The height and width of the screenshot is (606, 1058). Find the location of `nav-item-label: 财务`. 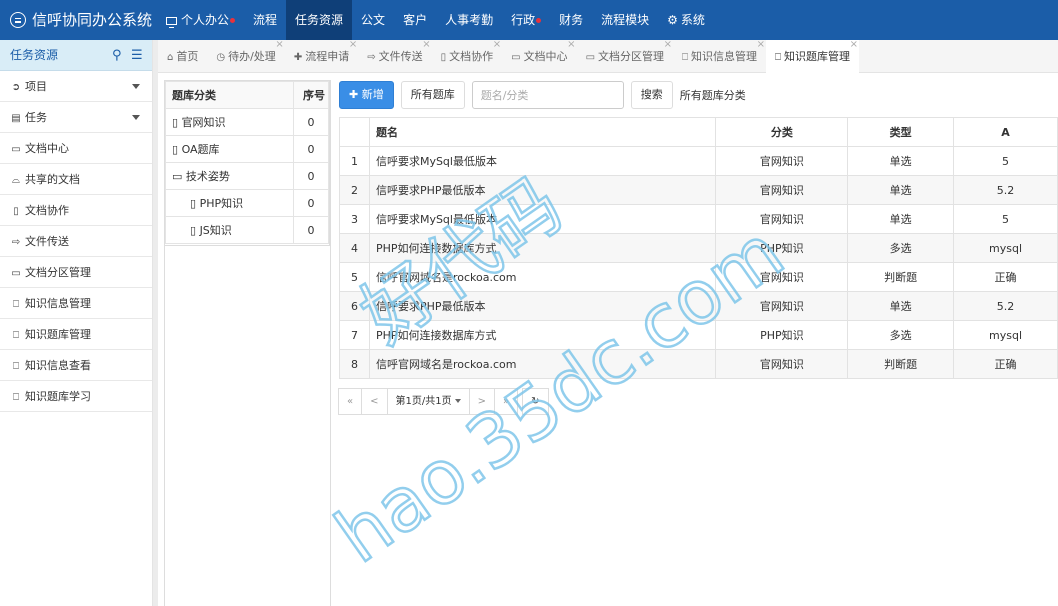

nav-item-label: 财务 is located at coordinates (571, 20).